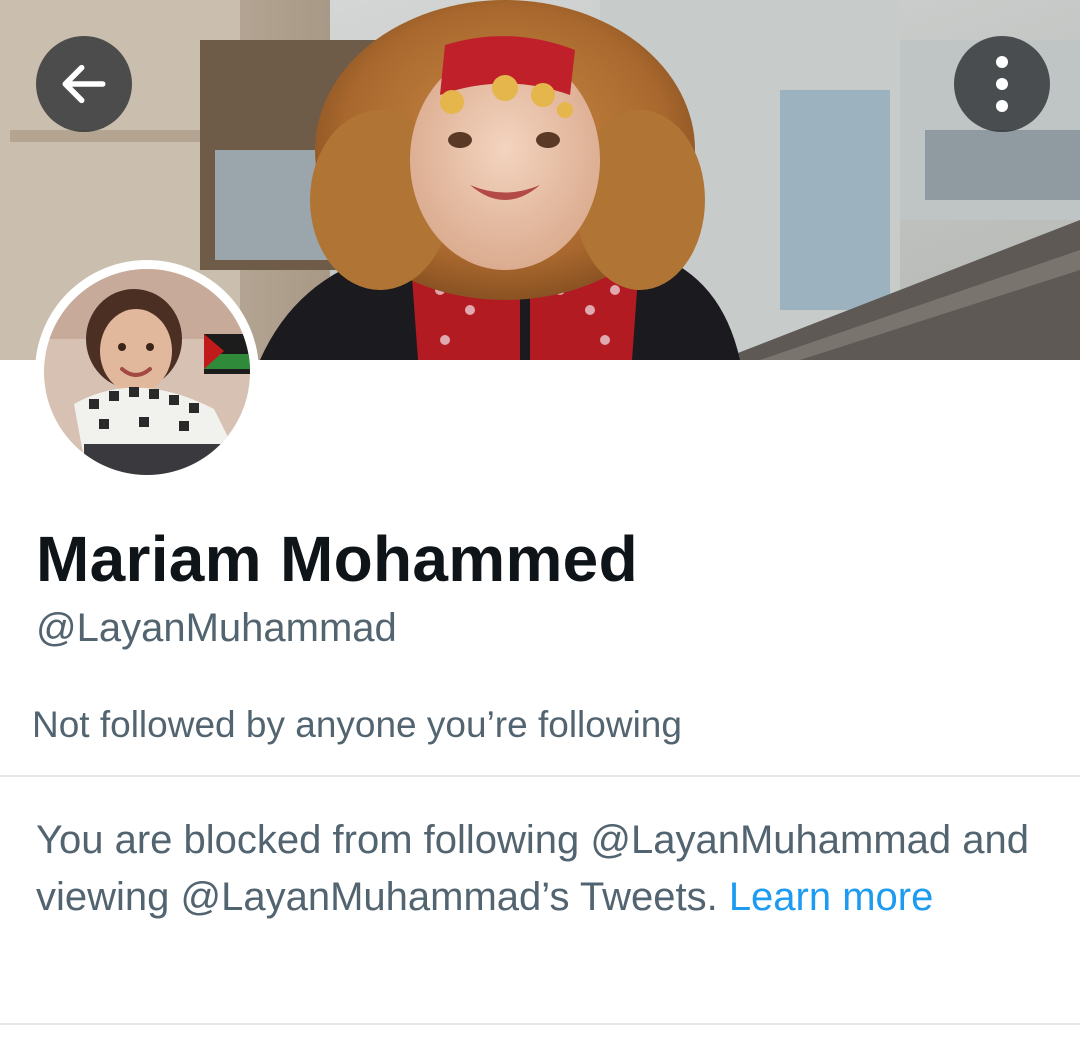  I want to click on avatar-image, so click(147, 372).